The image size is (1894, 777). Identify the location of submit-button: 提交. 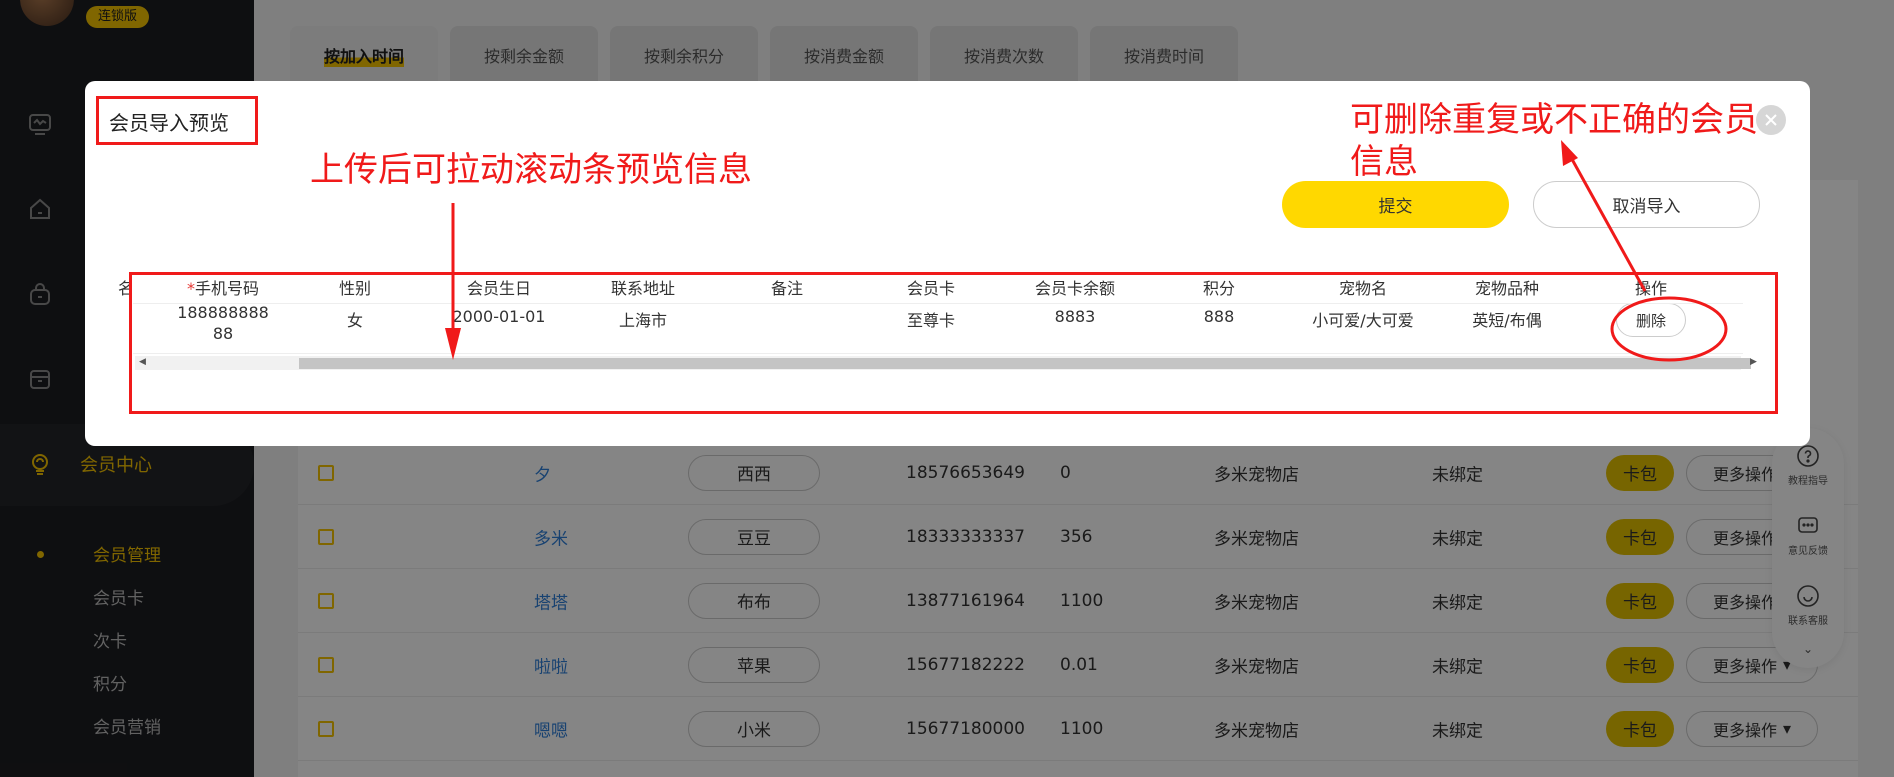
(1395, 204).